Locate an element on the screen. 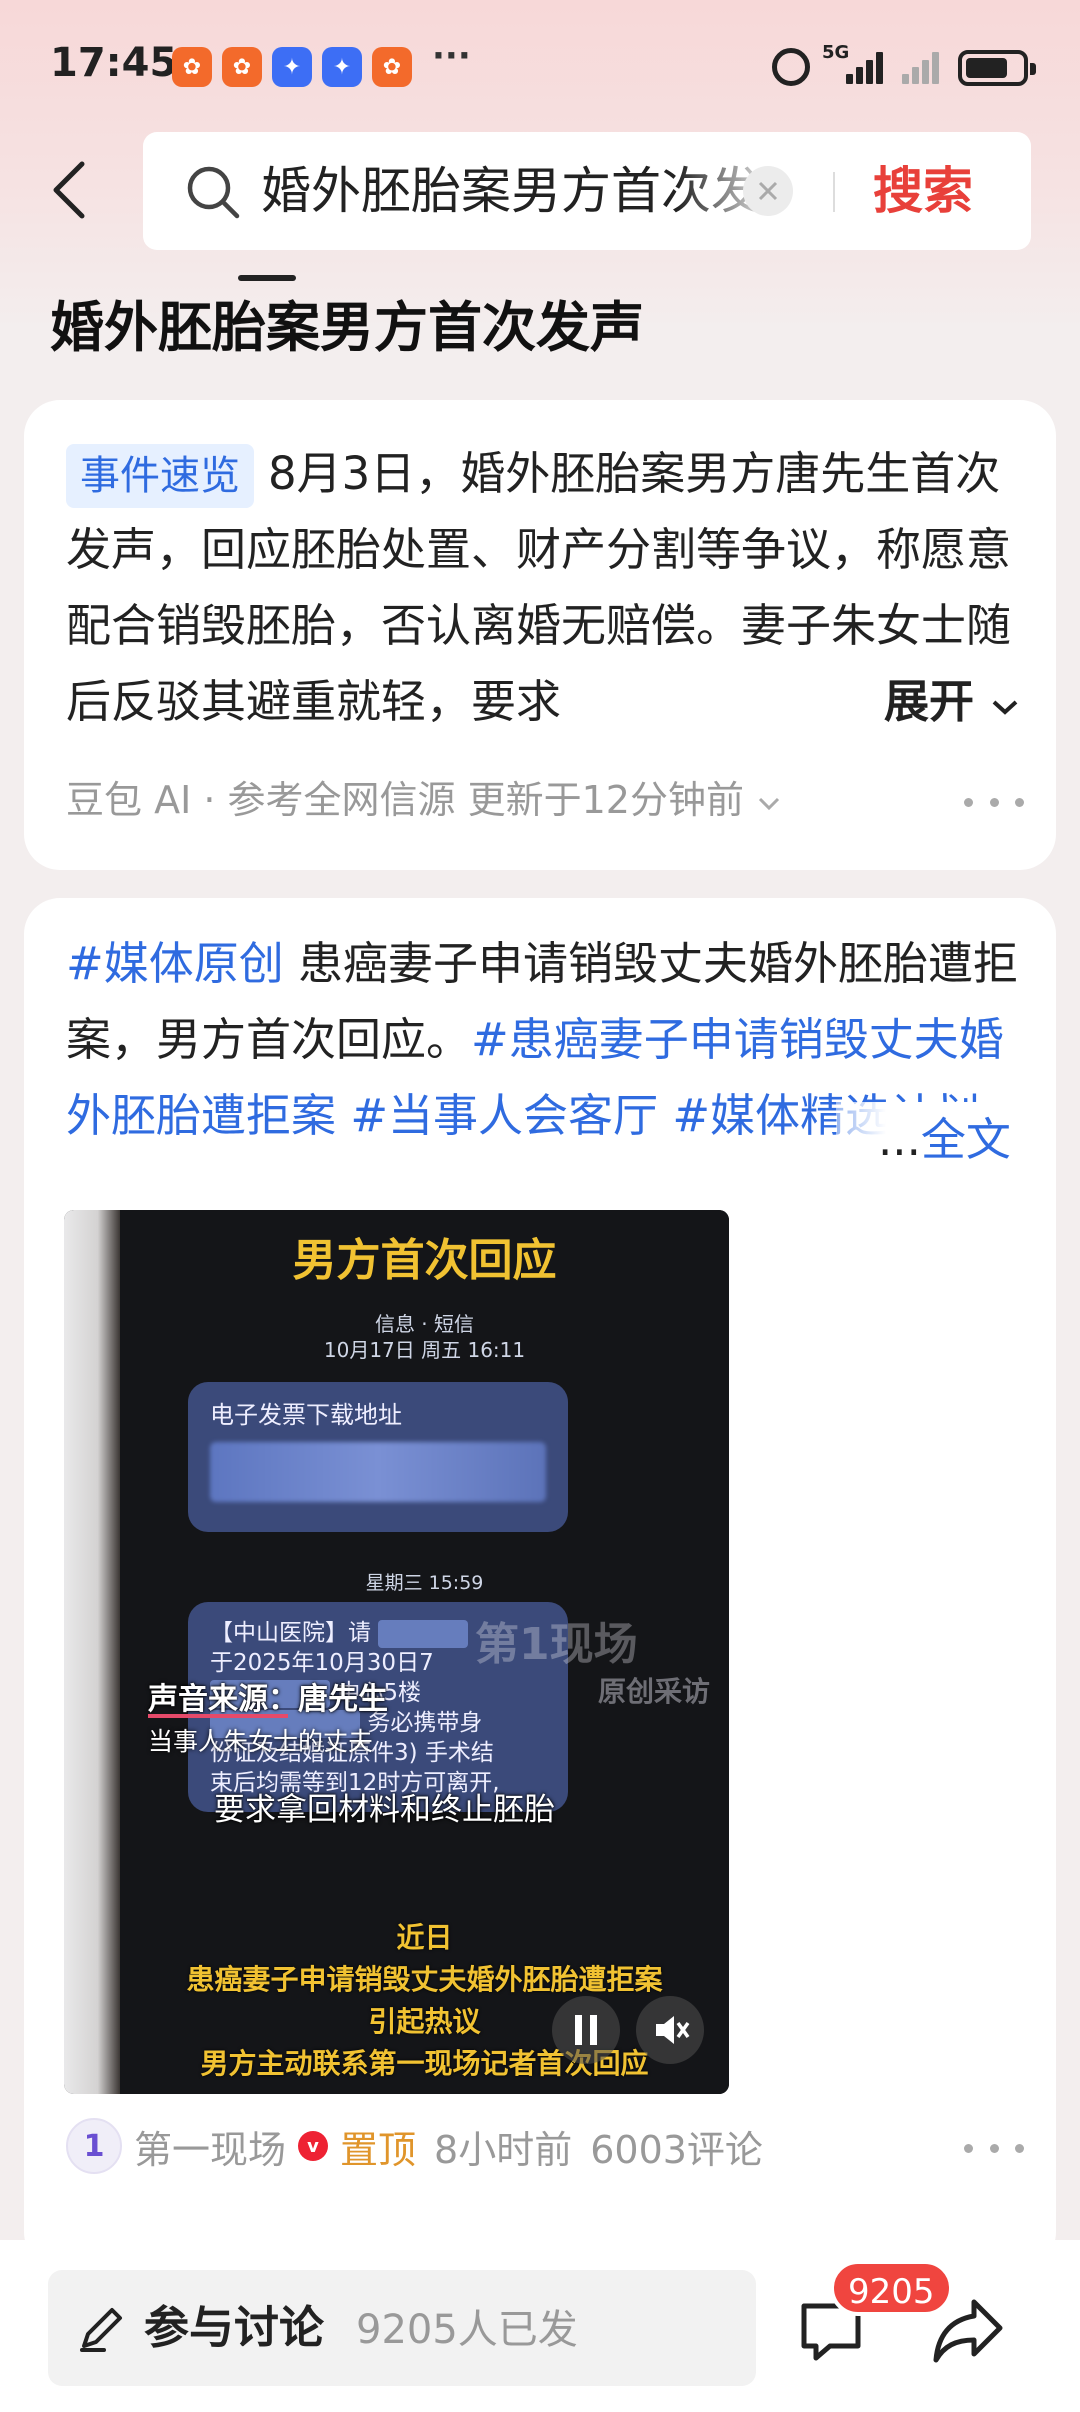 This screenshot has width=1080, height=2412. clock: 17:45 is located at coordinates (114, 63).